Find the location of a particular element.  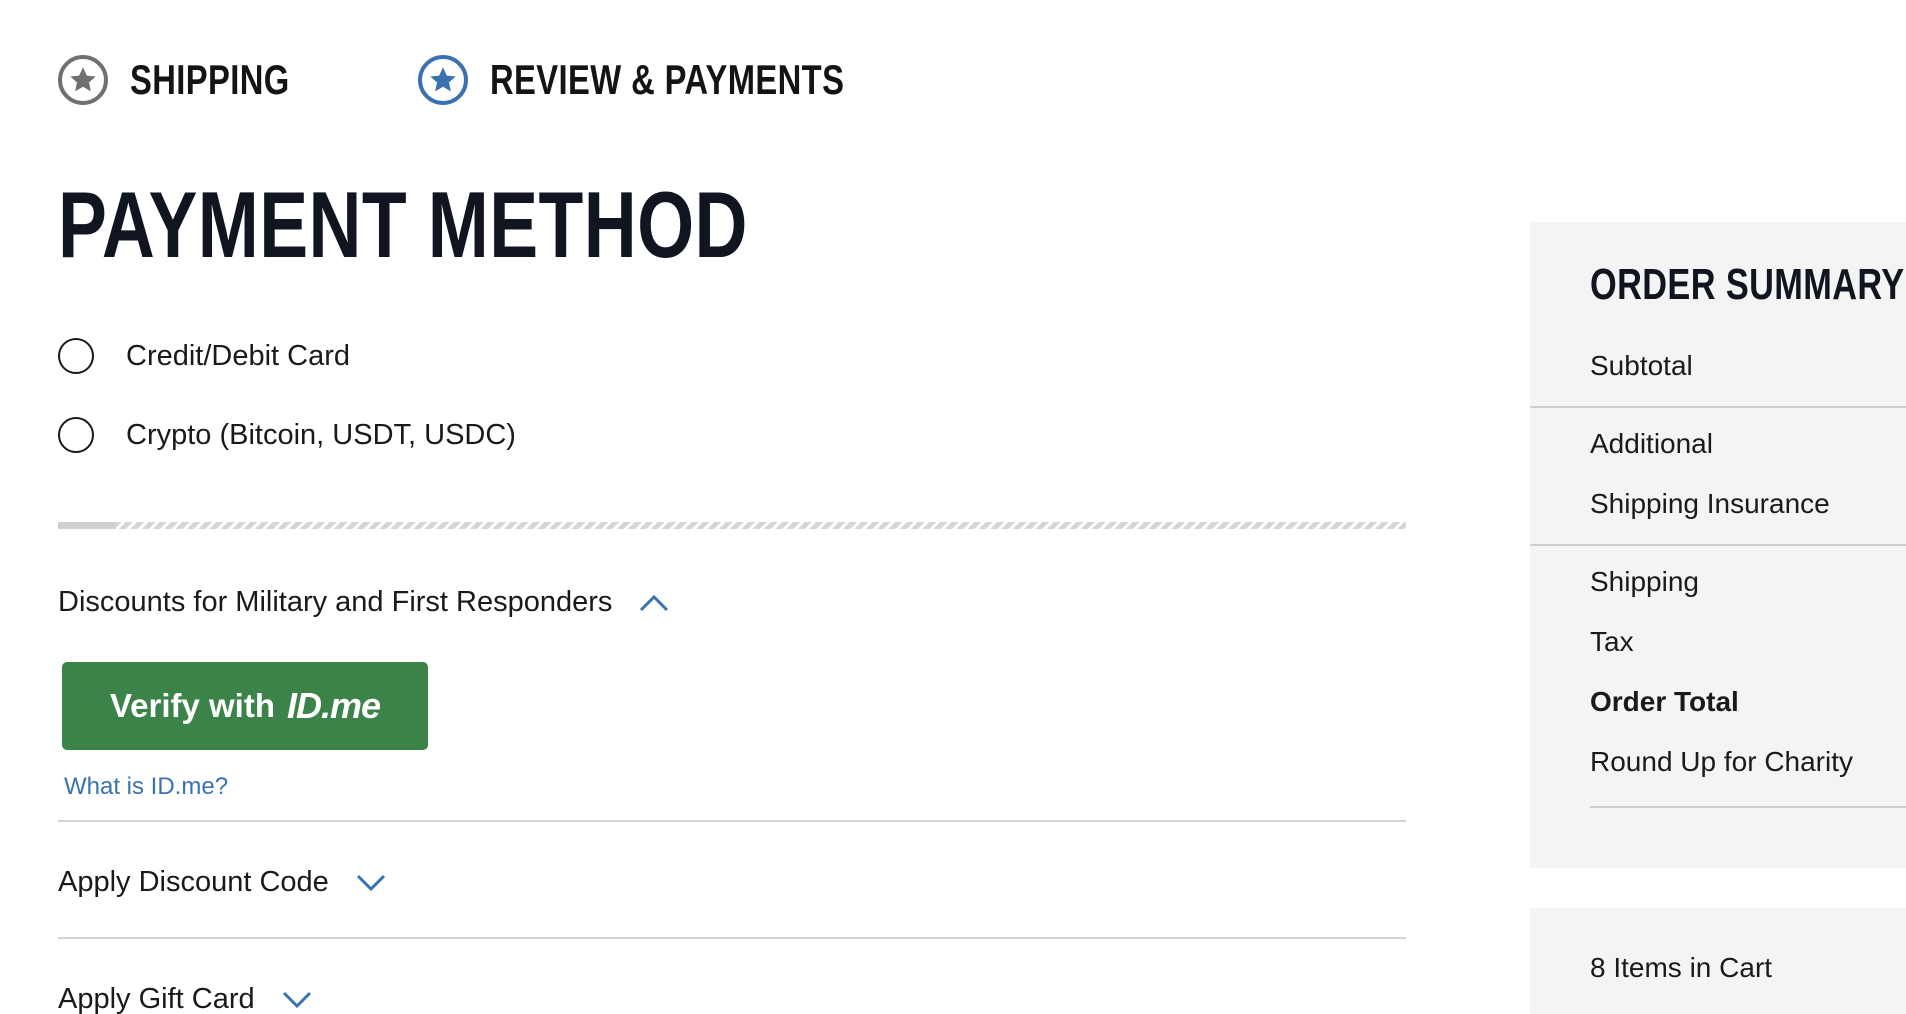

step-review-payments-label: REVIEW & PAYMENTS is located at coordinates (667, 79).